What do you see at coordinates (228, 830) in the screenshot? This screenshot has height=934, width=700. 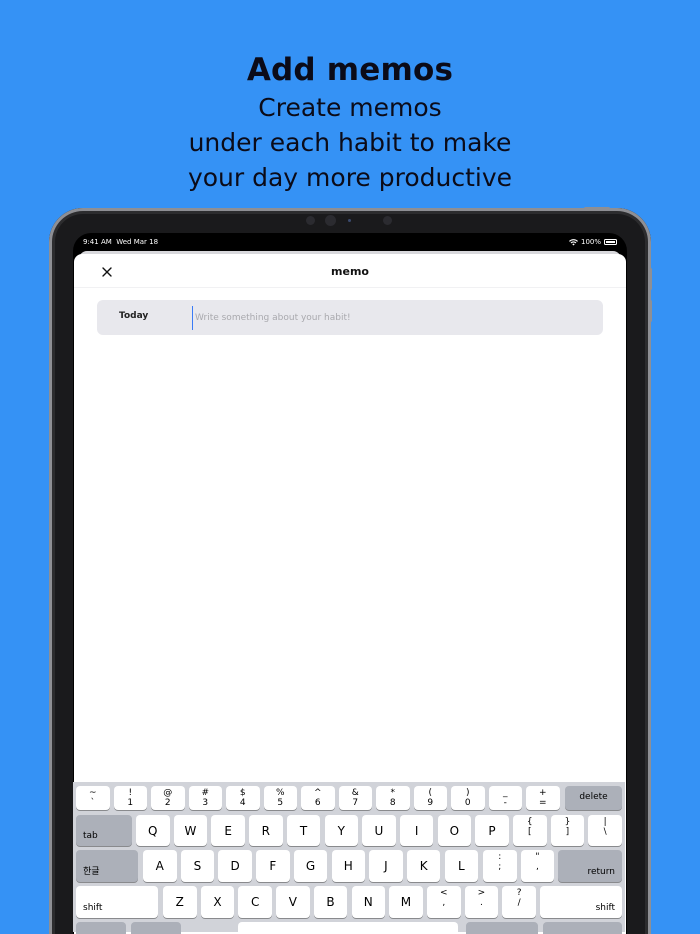 I see `key-e: E` at bounding box center [228, 830].